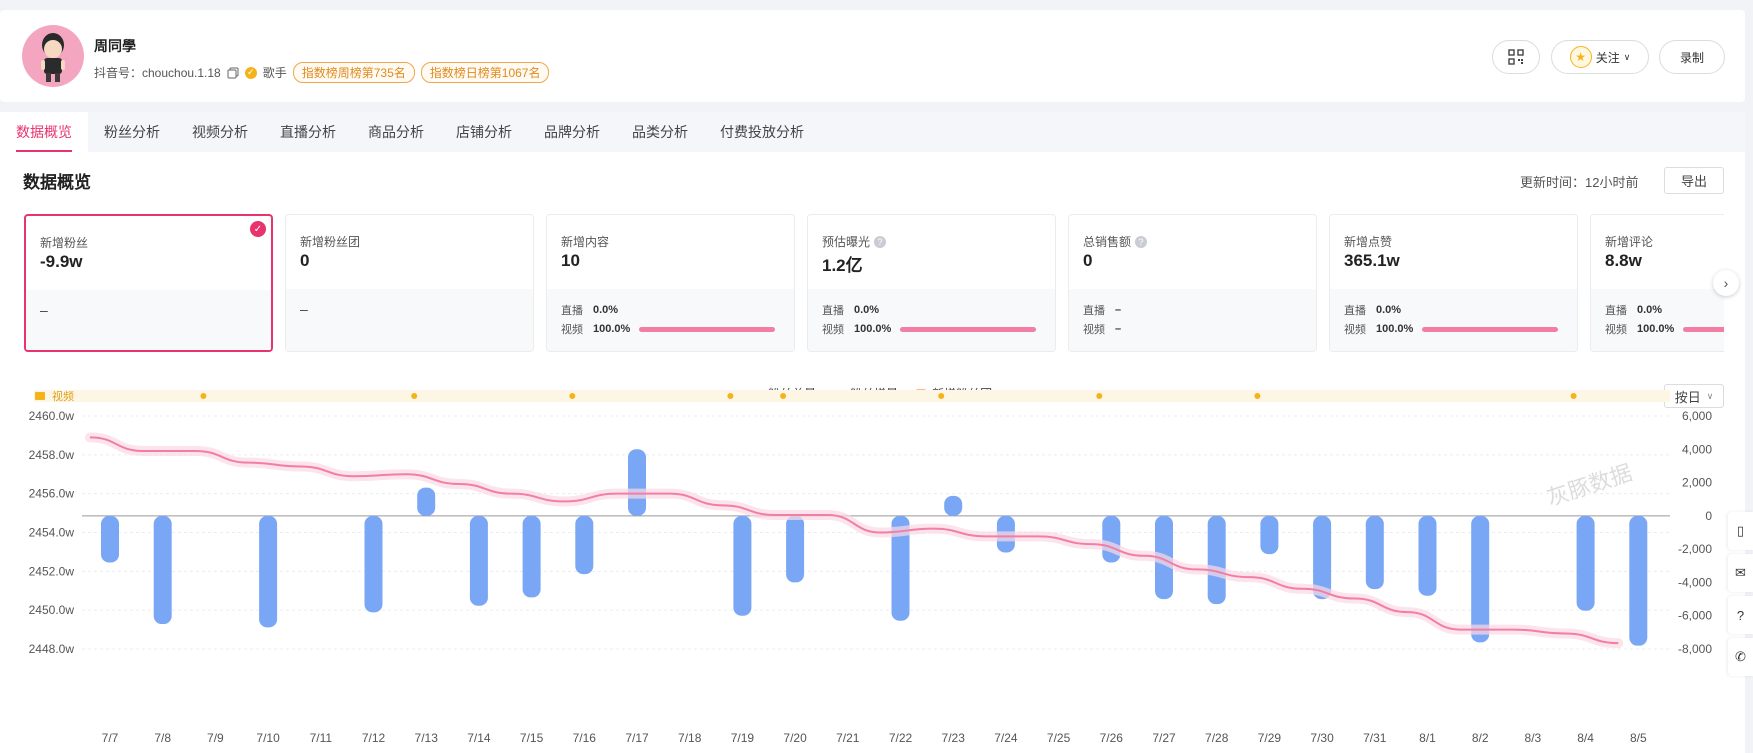  What do you see at coordinates (1697, 449) in the screenshot?
I see `right-tick-label: 4,000` at bounding box center [1697, 449].